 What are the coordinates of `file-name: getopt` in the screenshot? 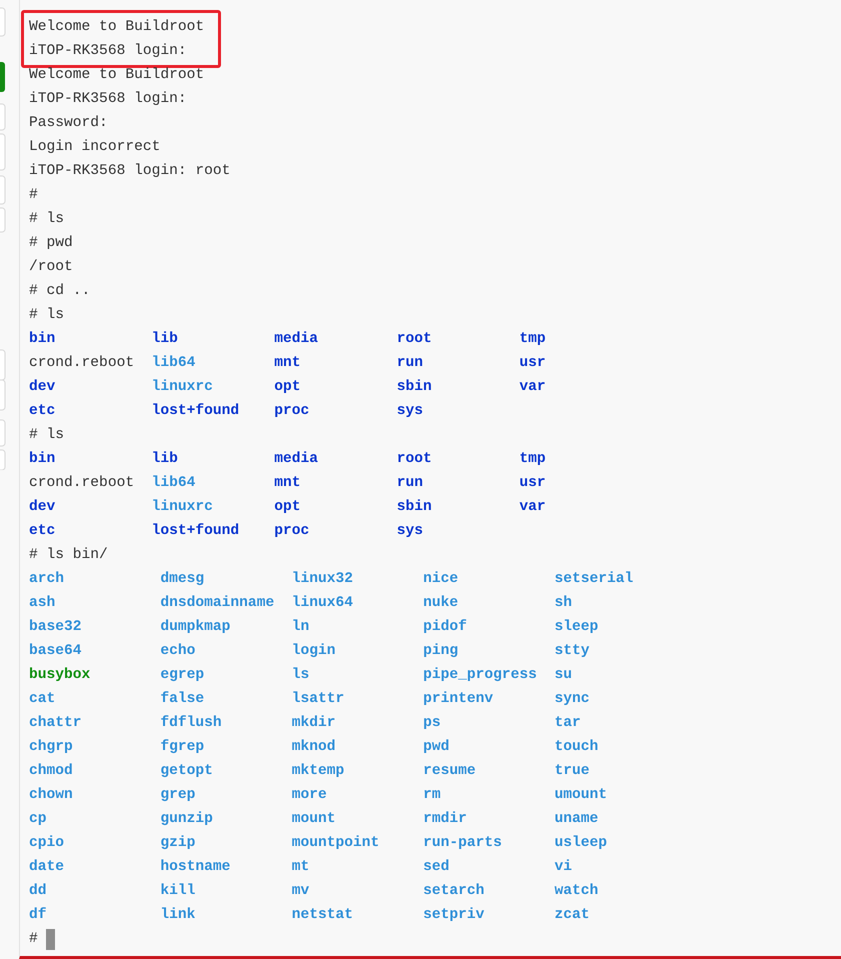 It's located at (187, 771).